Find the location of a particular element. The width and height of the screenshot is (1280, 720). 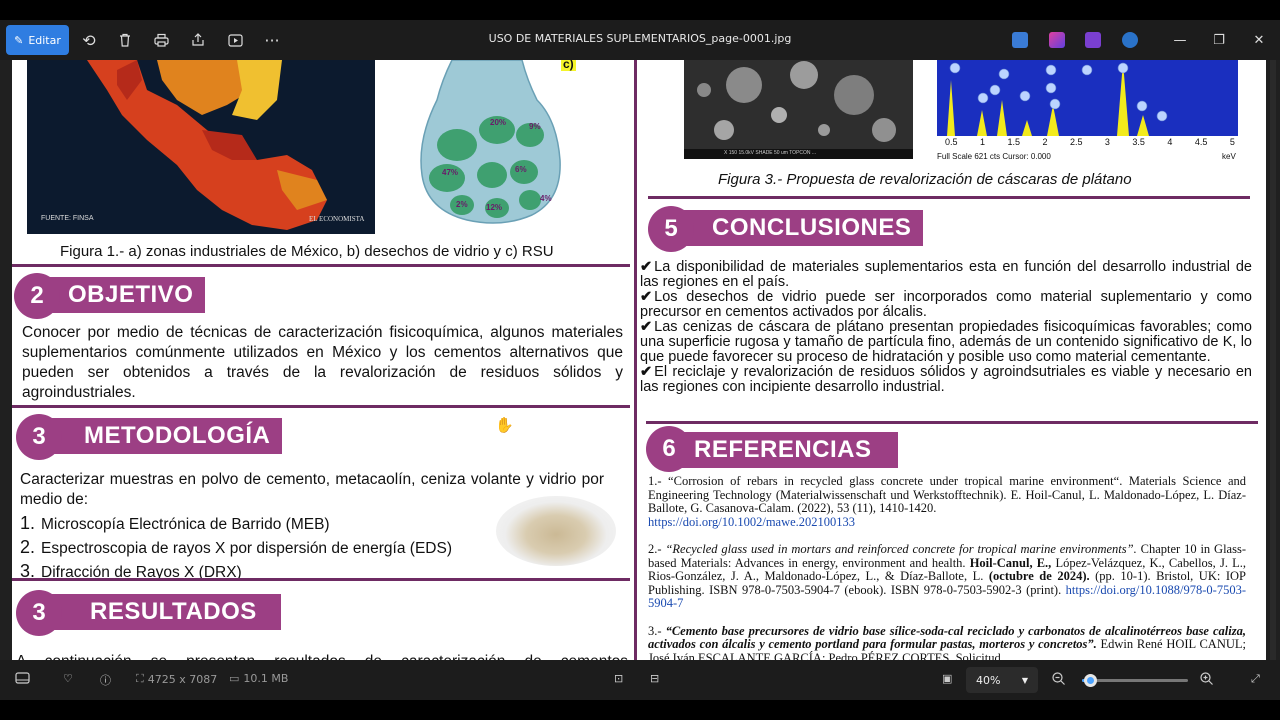

filesize-readout: ▭ 10.1 MB is located at coordinates (259, 678).